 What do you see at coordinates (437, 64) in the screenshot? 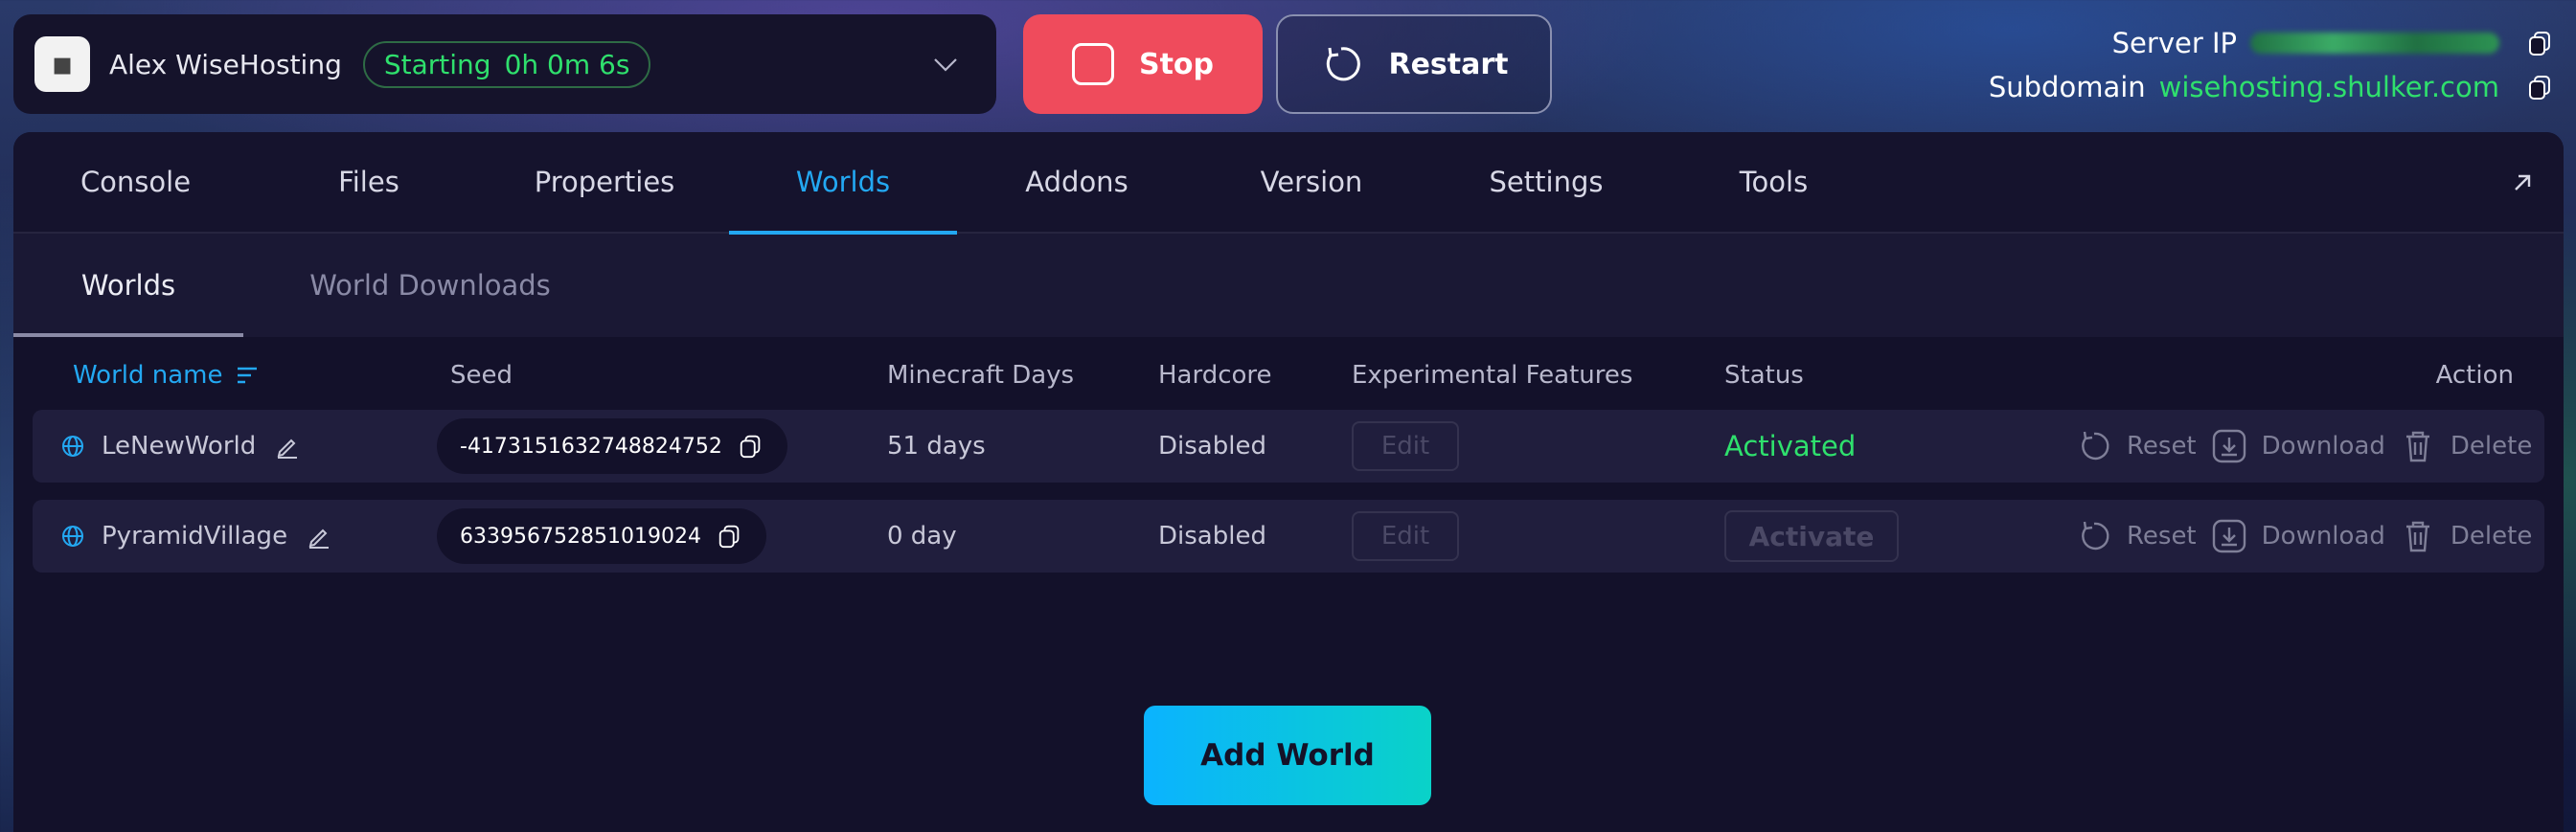
I see `status-label: Starting` at bounding box center [437, 64].